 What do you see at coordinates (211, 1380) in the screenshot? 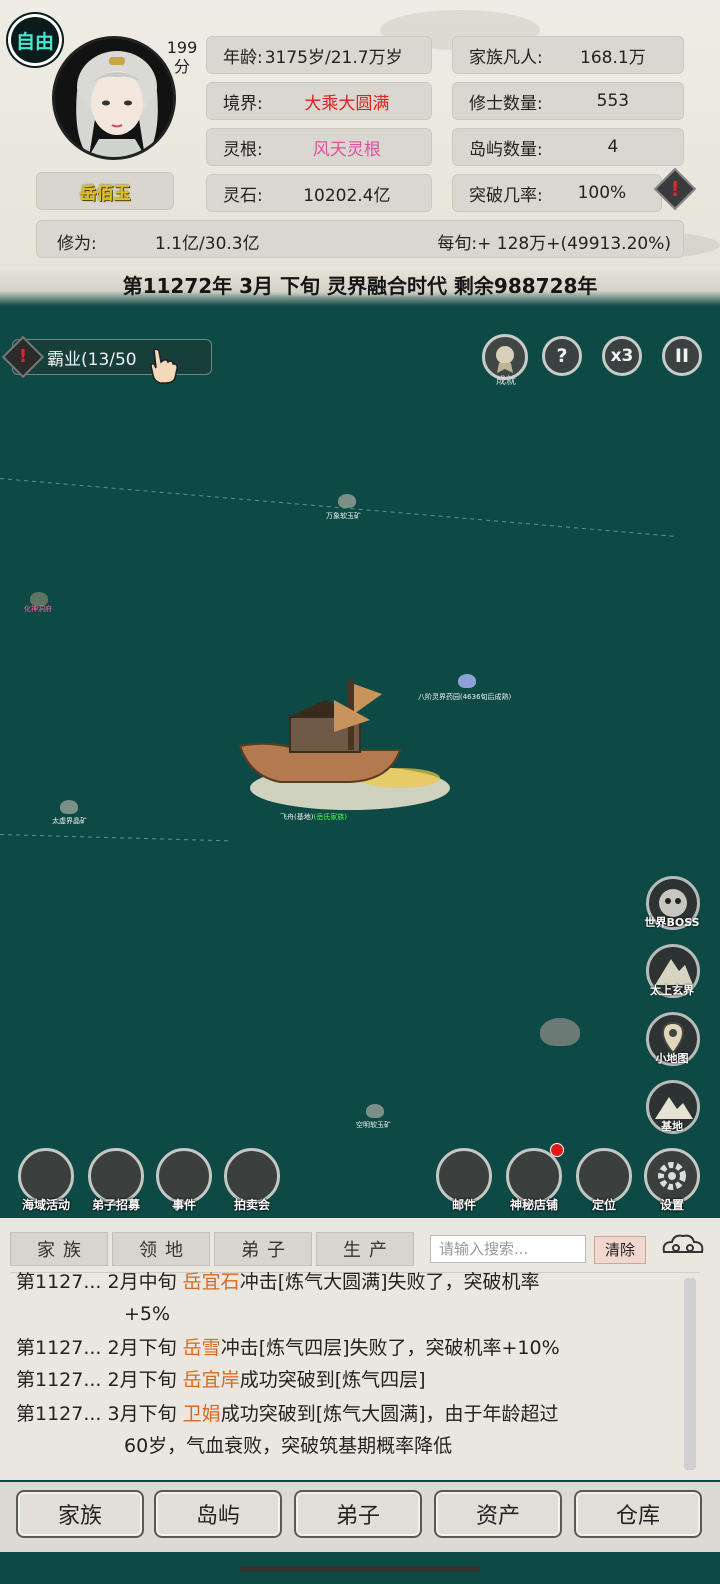
I see `log-name: 岳宜岸` at bounding box center [211, 1380].